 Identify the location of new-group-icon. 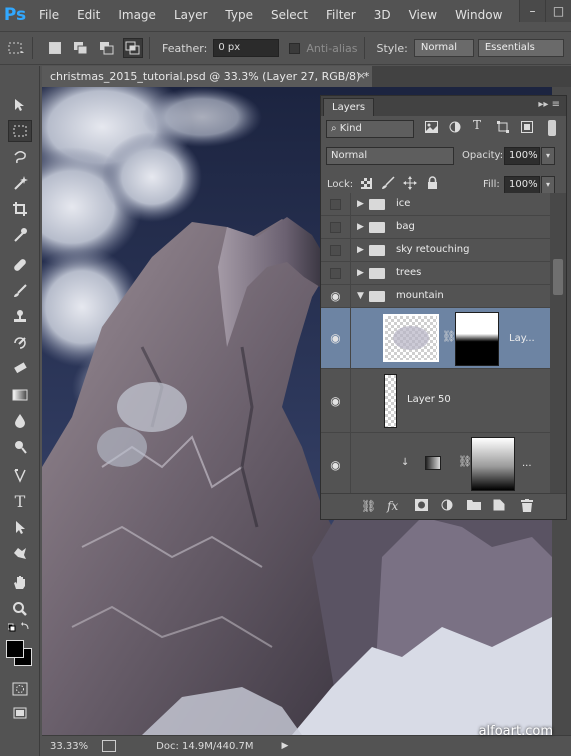
(474, 506).